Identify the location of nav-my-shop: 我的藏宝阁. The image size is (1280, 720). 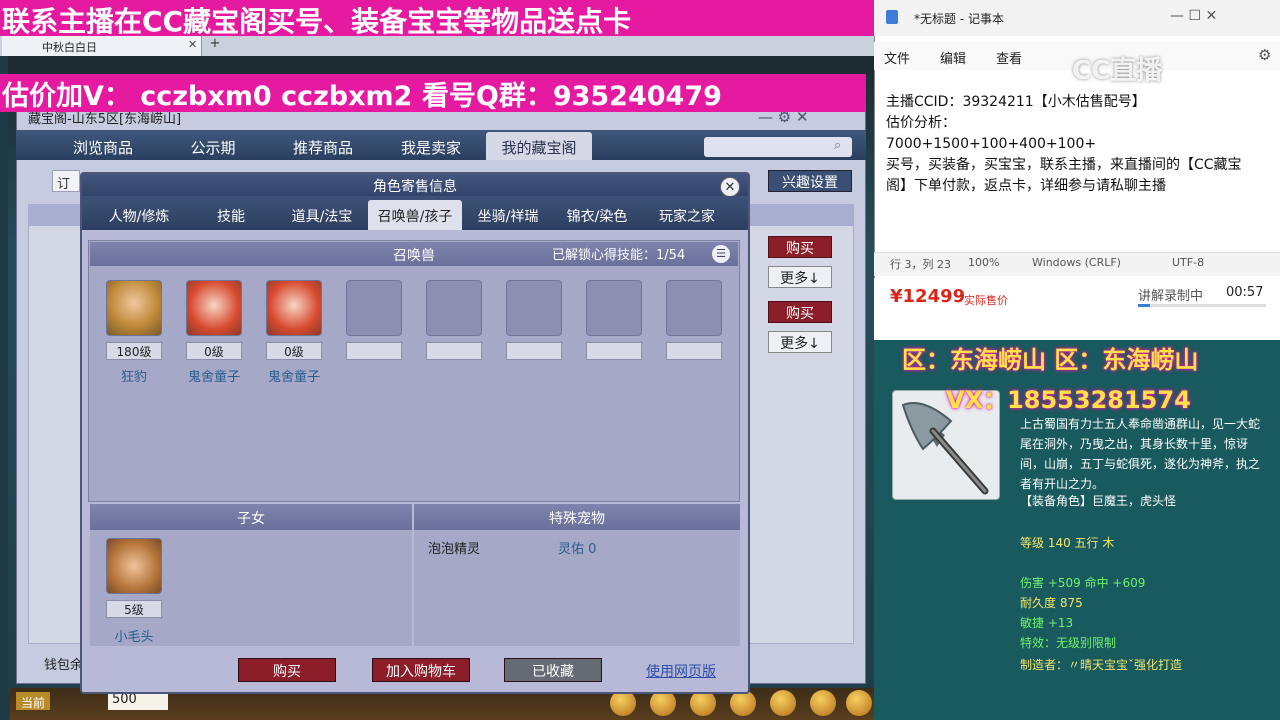
(539, 146).